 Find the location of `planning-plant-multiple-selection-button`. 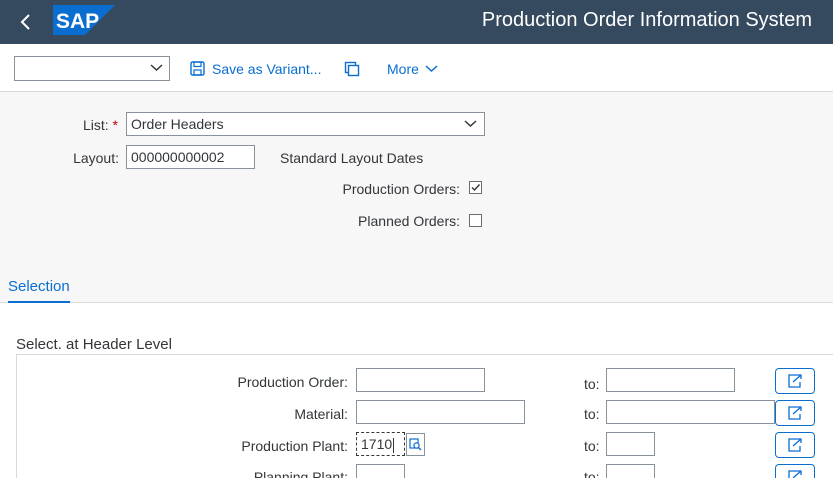

planning-plant-multiple-selection-button is located at coordinates (795, 471).